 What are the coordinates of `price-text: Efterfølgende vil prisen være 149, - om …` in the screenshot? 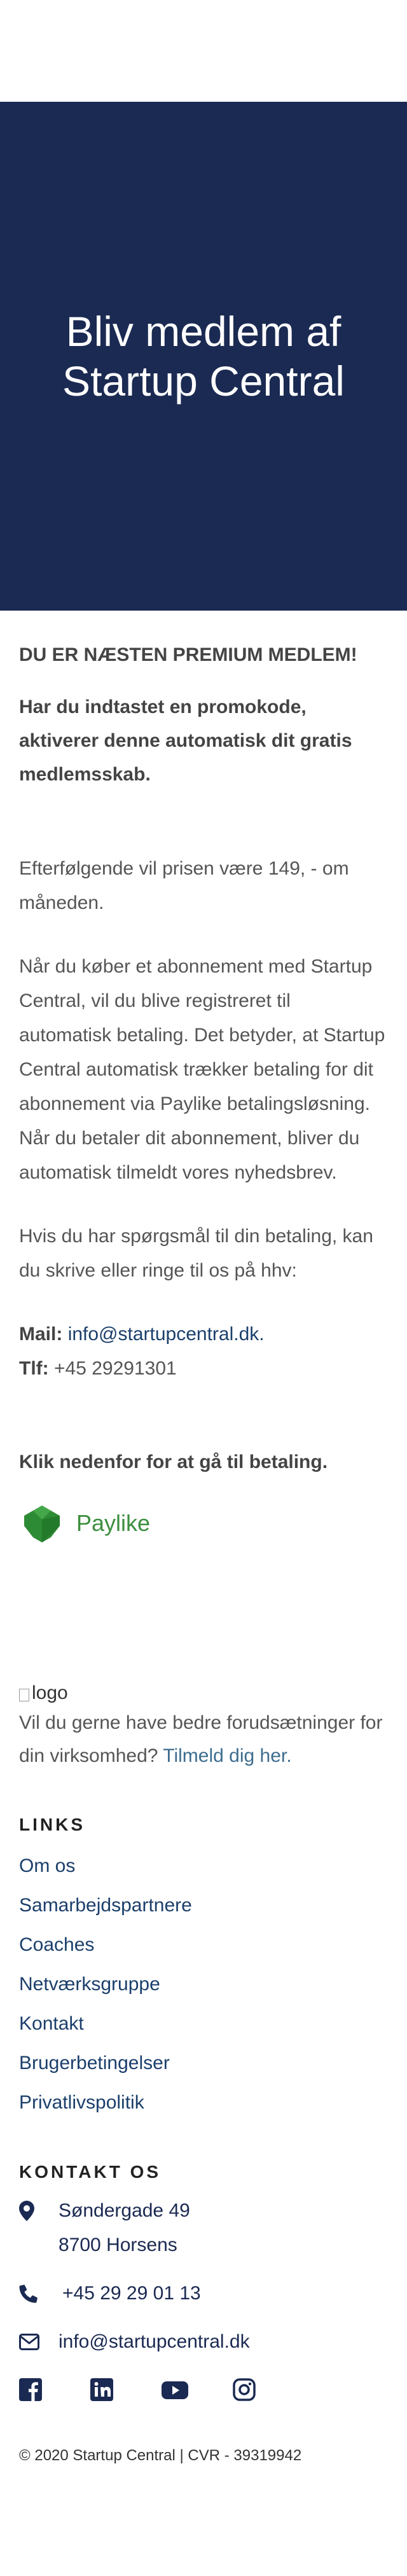 It's located at (184, 885).